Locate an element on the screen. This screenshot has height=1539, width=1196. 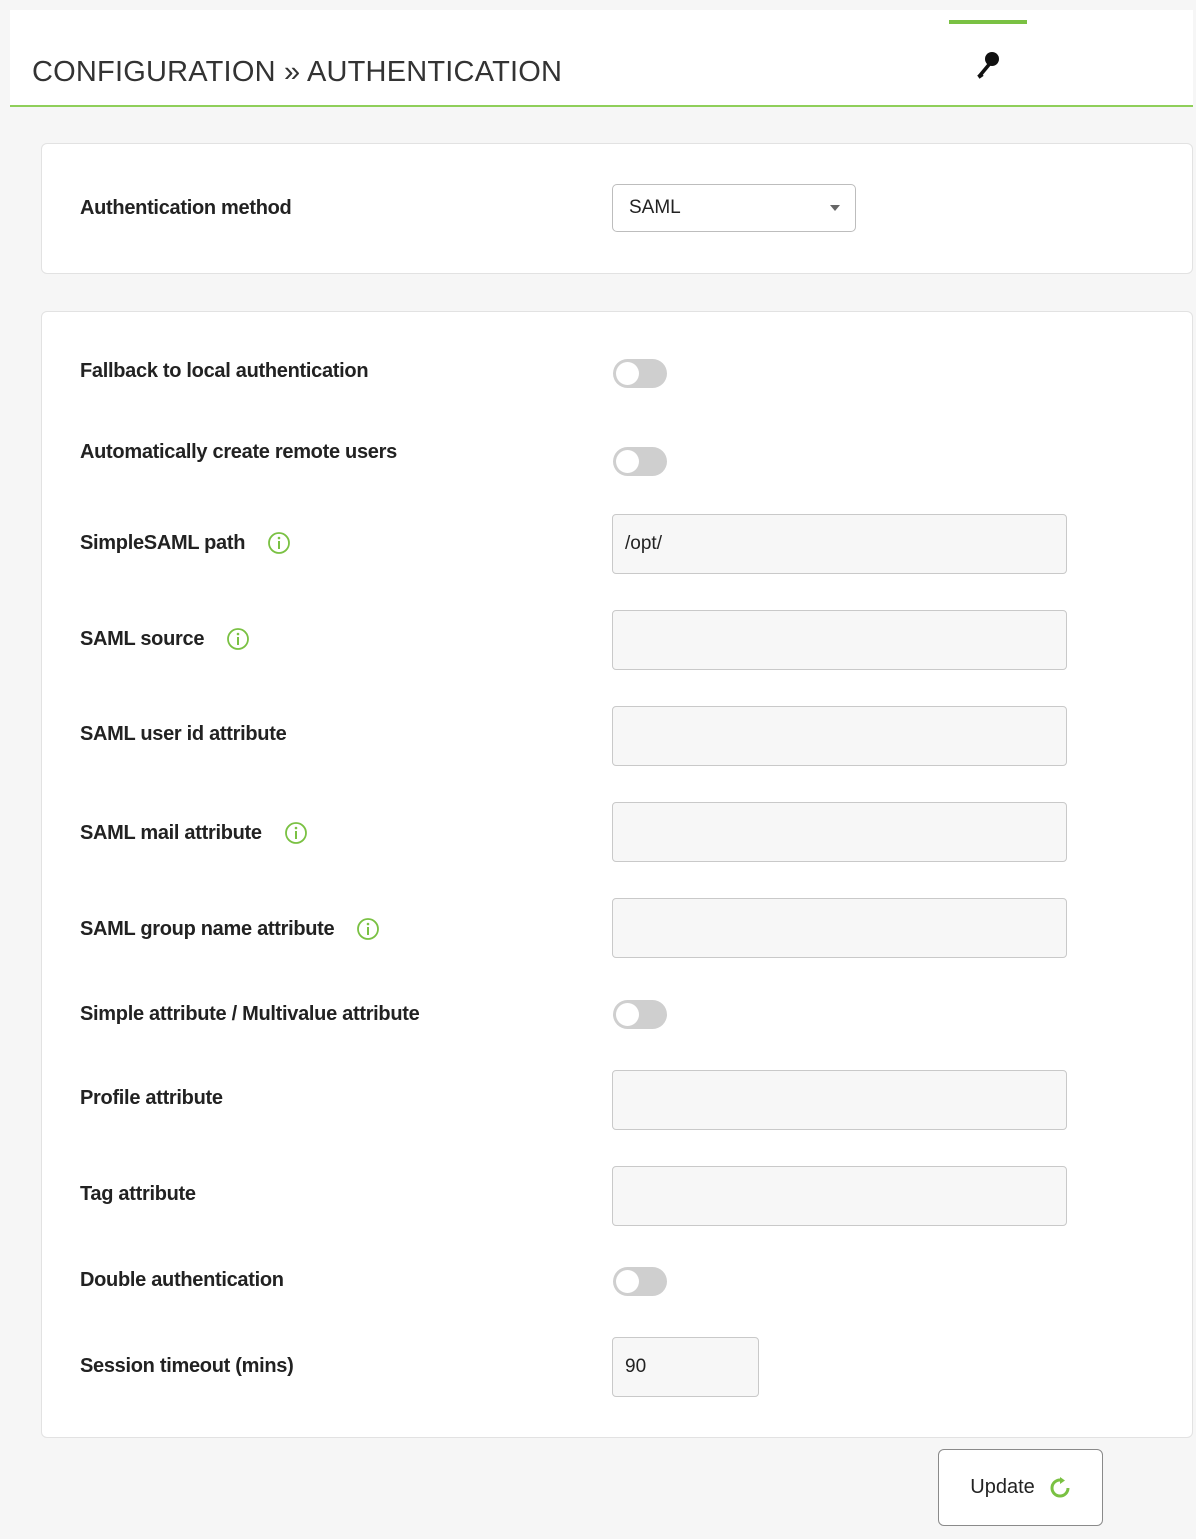
auth-method-value: SAML is located at coordinates (655, 207).